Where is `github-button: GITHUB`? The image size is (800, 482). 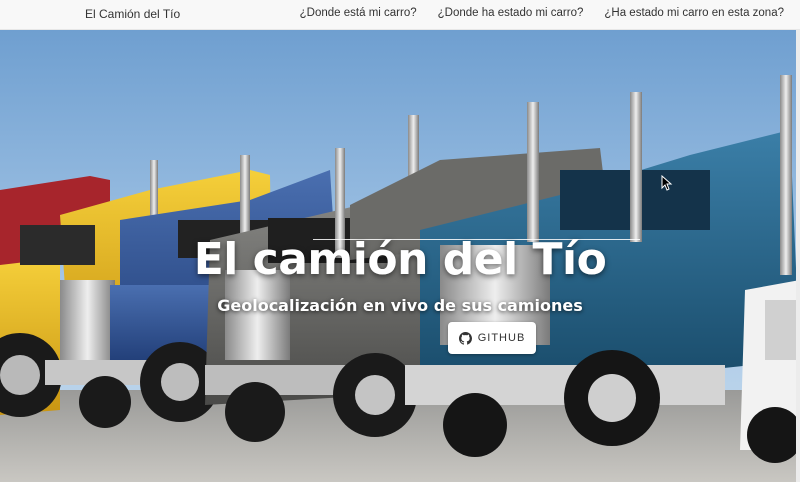
github-button: GITHUB is located at coordinates (492, 338).